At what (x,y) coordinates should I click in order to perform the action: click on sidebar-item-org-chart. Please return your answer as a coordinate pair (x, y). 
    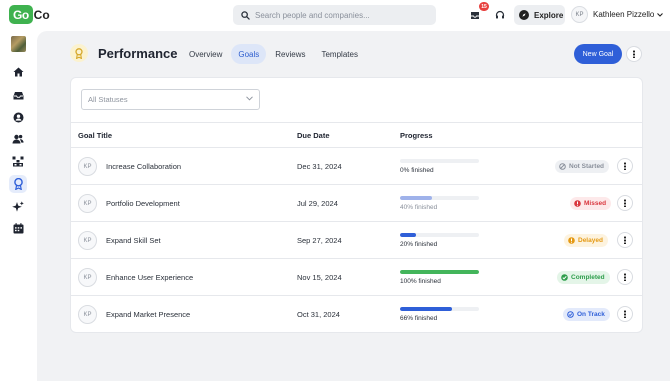
    Looking at the image, I should click on (18, 161).